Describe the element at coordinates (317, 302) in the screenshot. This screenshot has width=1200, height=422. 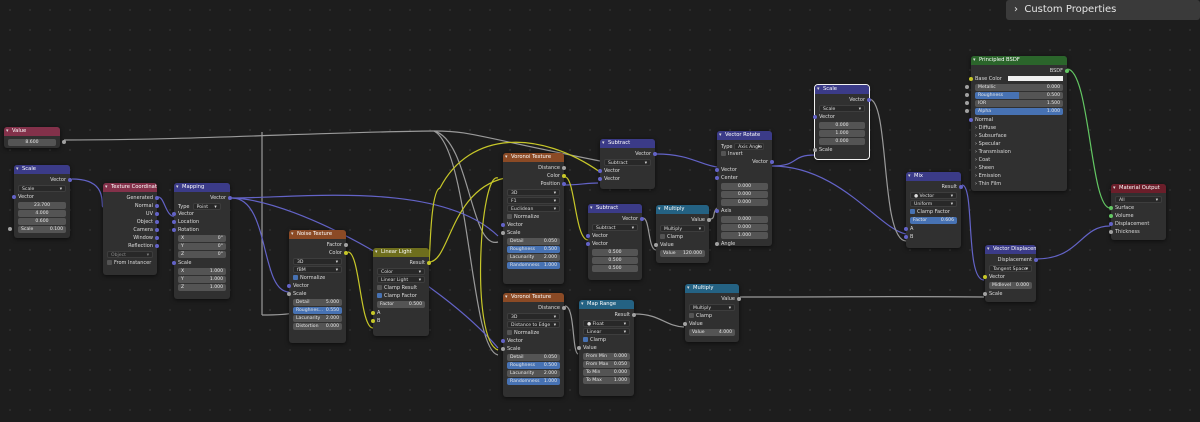
I see `detail-field: Detail 5.000` at that location.